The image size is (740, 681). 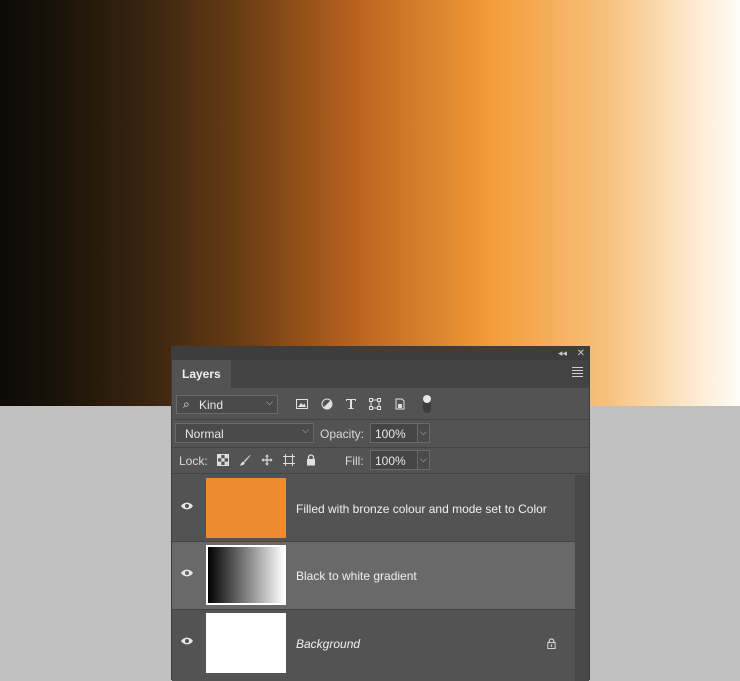 I want to click on layer-name: Background, so click(x=328, y=644).